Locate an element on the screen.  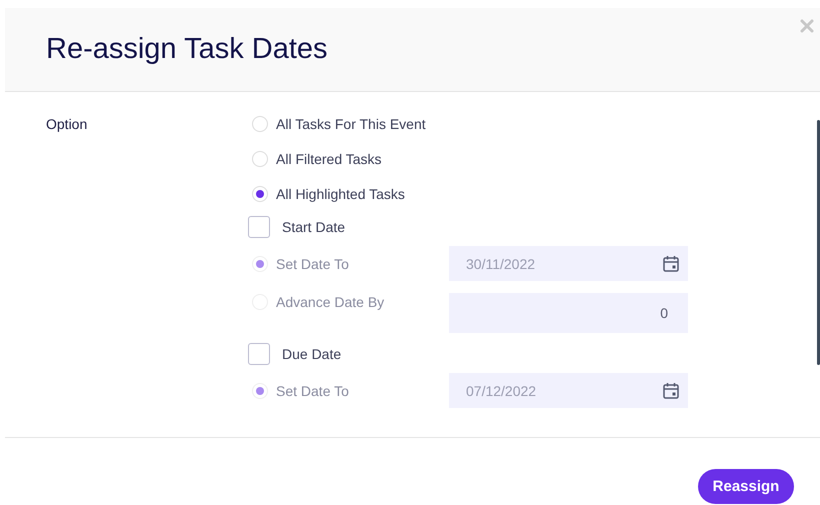
radio-label: All Filtered Tasks is located at coordinates (329, 158).